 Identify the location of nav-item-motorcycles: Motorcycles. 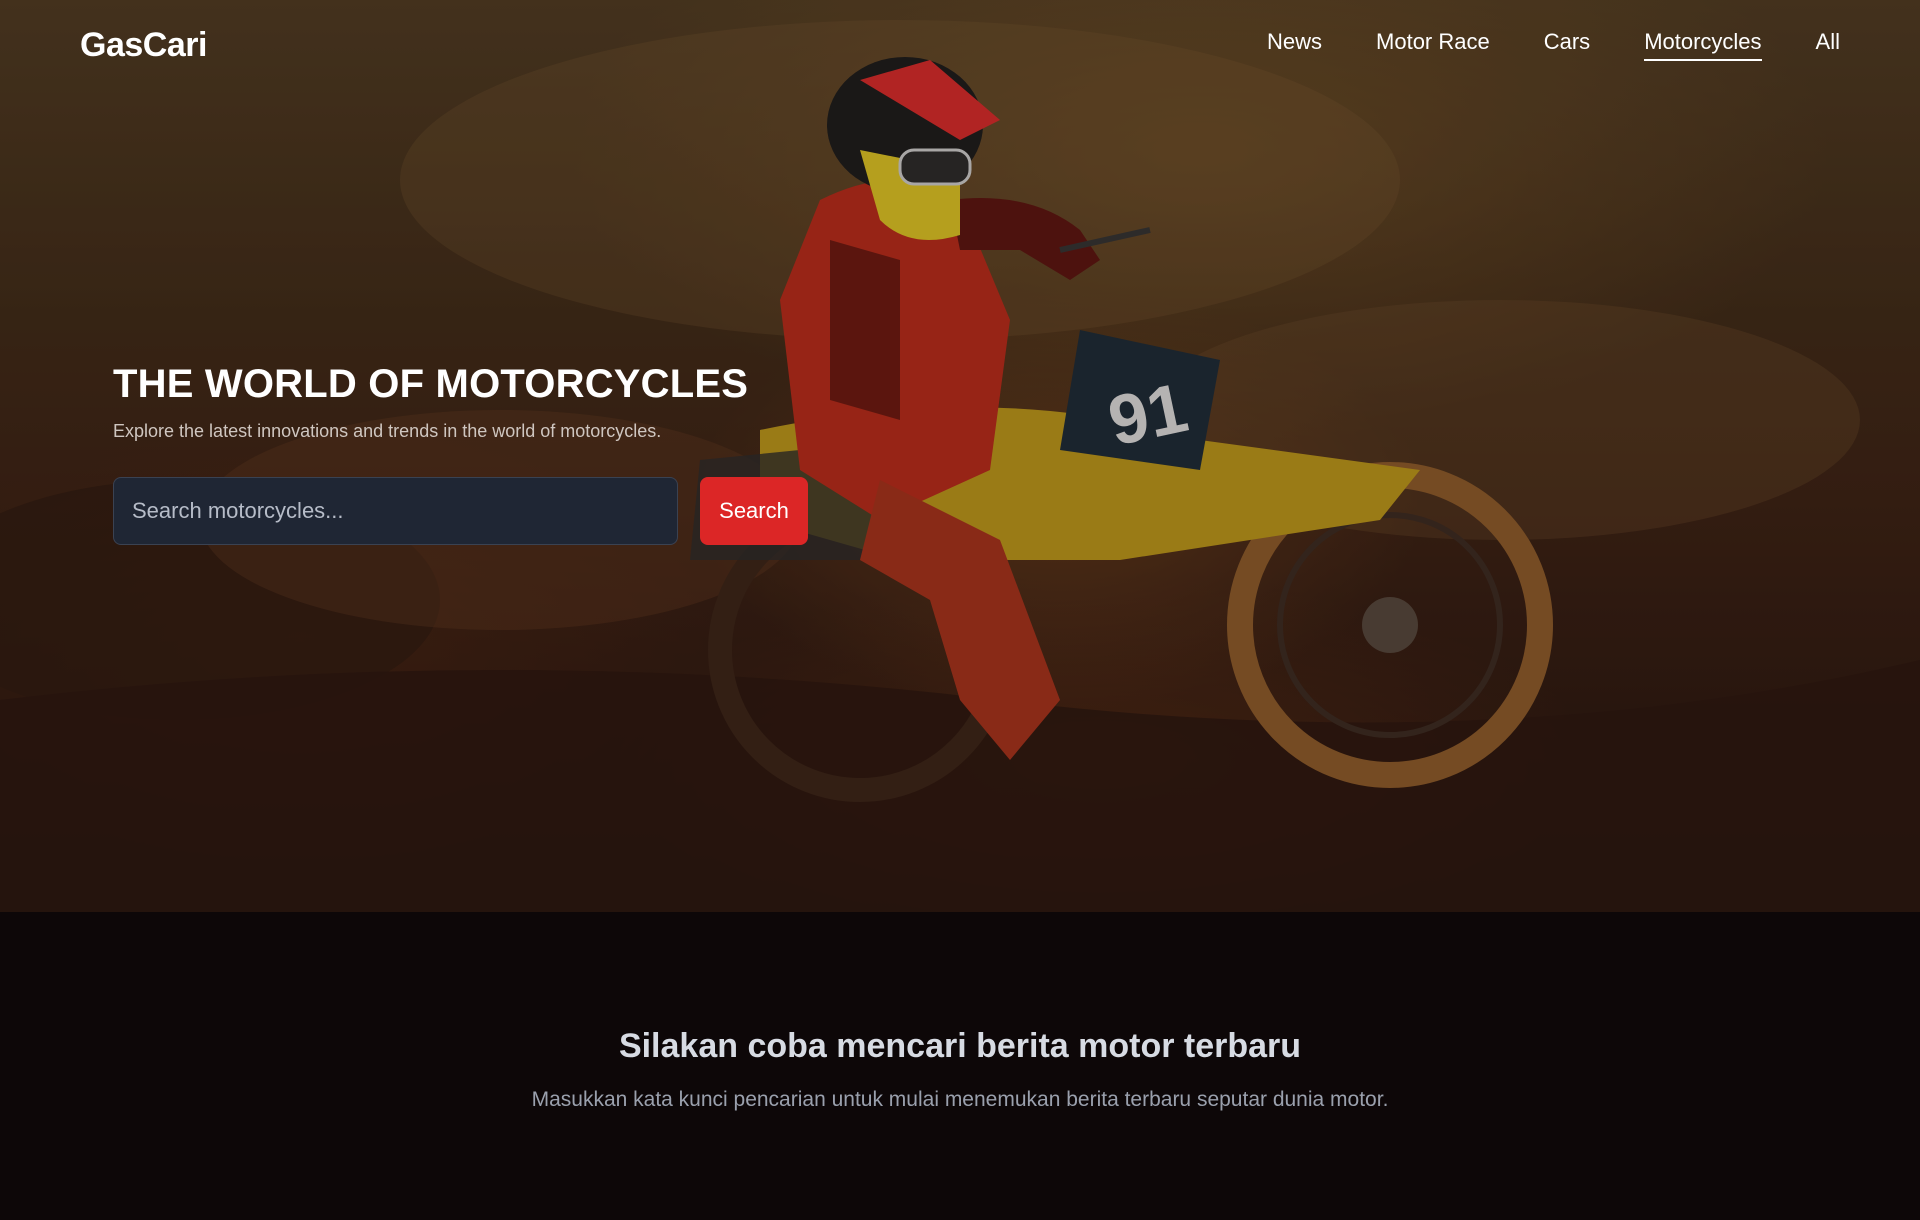
(1703, 45).